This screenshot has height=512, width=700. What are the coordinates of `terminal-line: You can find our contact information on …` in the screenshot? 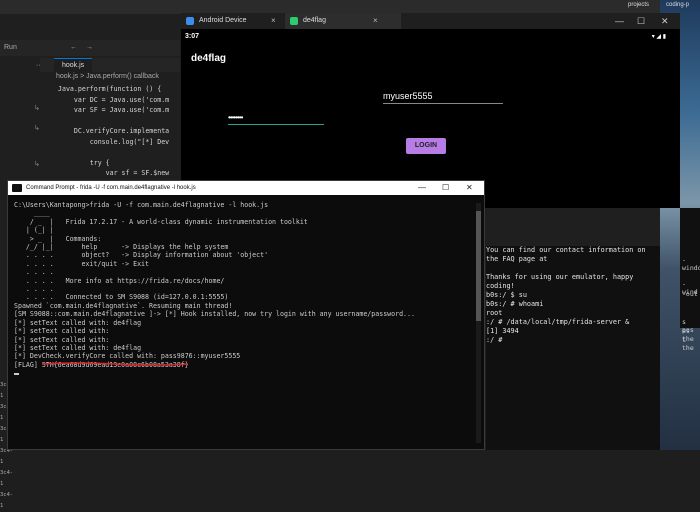 It's located at (566, 254).